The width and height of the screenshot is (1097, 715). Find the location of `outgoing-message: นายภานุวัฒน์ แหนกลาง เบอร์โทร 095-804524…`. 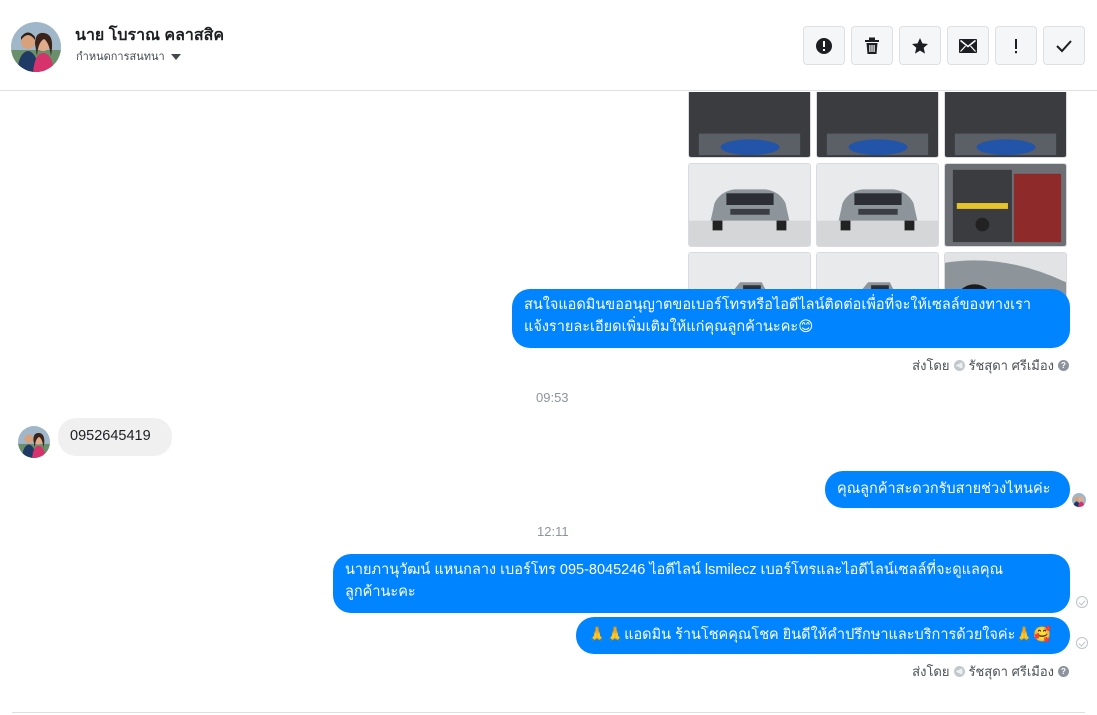

outgoing-message: นายภานุวัฒน์ แหนกลาง เบอร์โทร 095-804524… is located at coordinates (701, 583).